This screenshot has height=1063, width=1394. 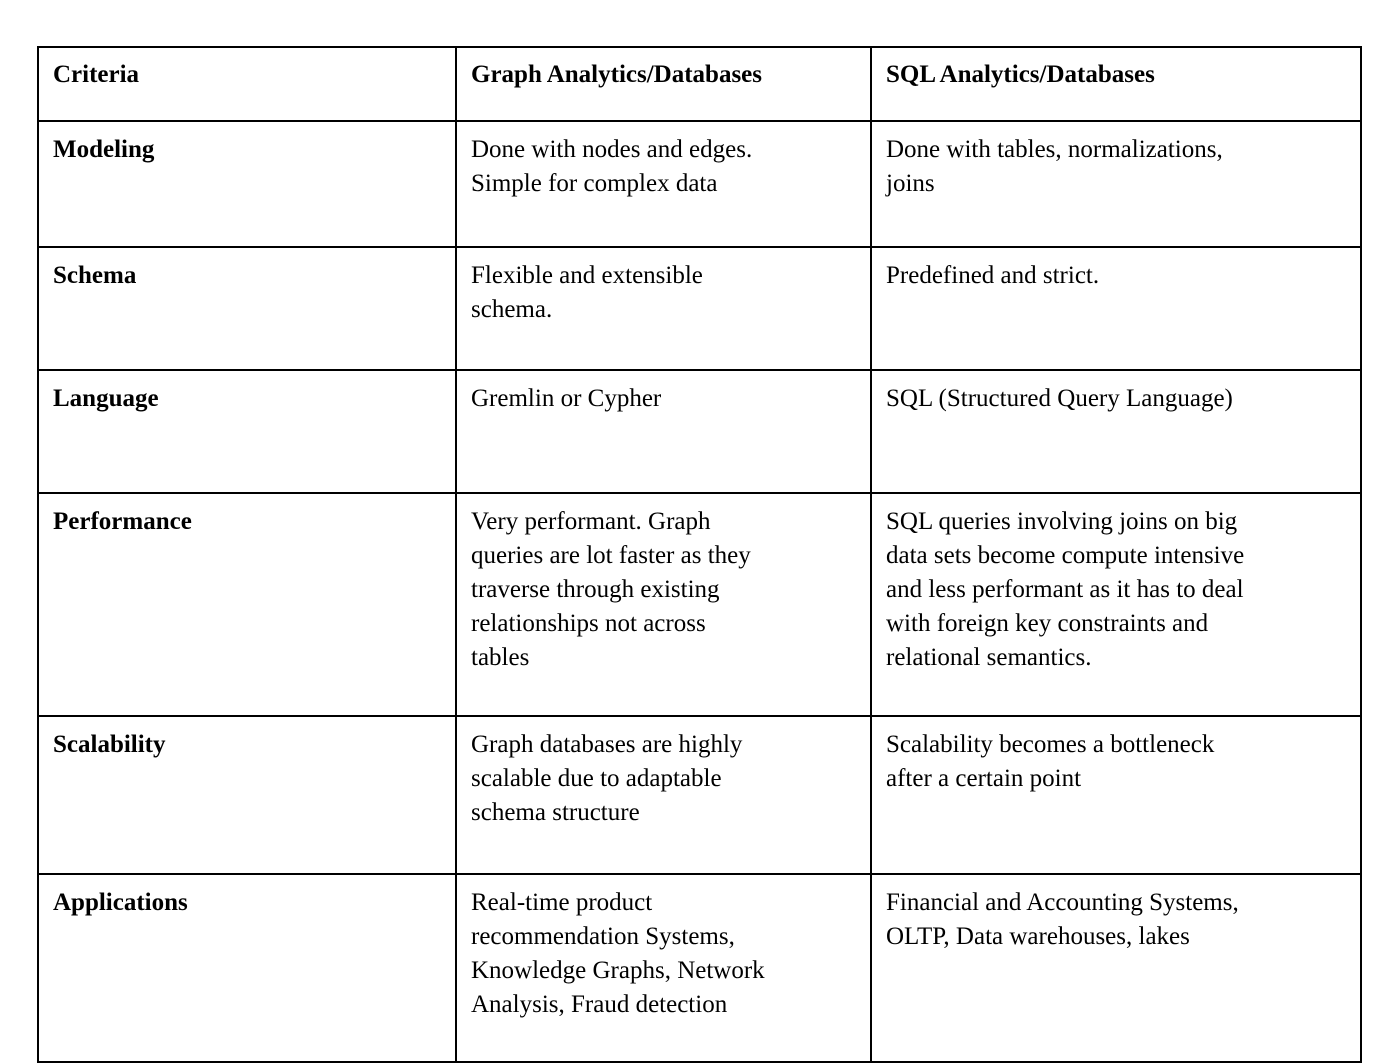 What do you see at coordinates (106, 398) in the screenshot?
I see `row-label-language-text: Language` at bounding box center [106, 398].